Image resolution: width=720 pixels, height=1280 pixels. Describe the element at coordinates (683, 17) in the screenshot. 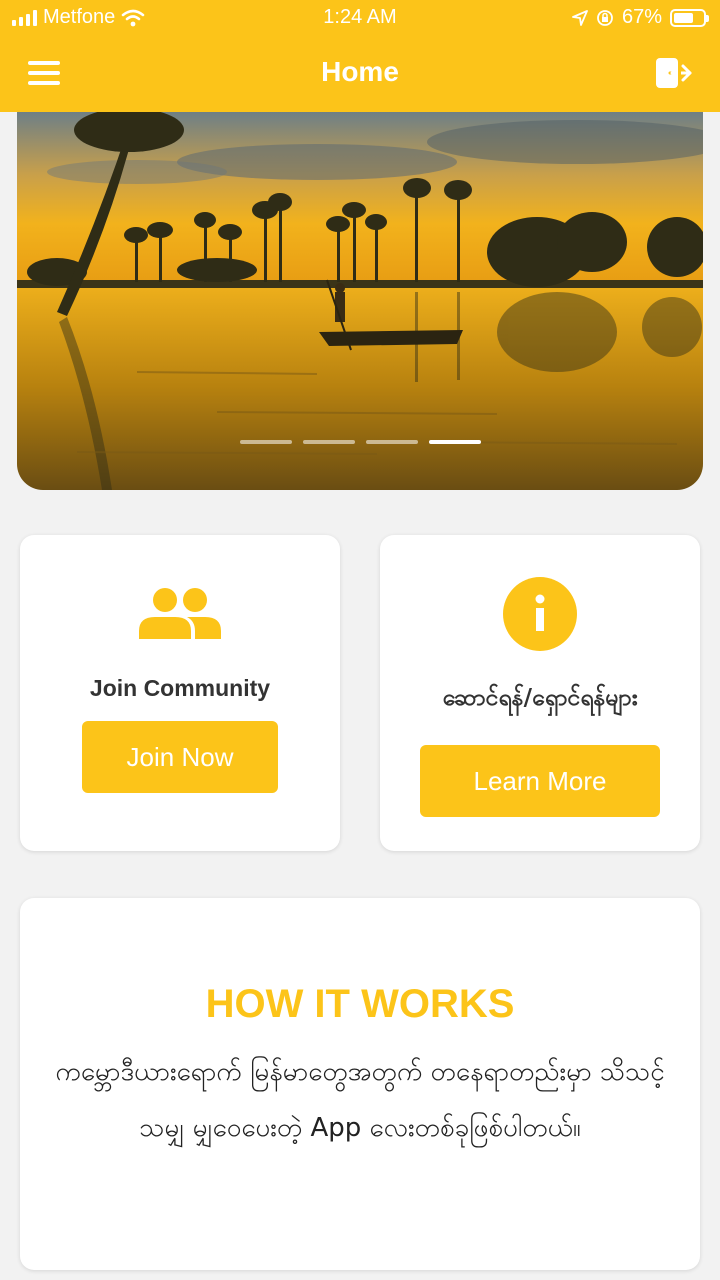

I see `battery-level` at that location.